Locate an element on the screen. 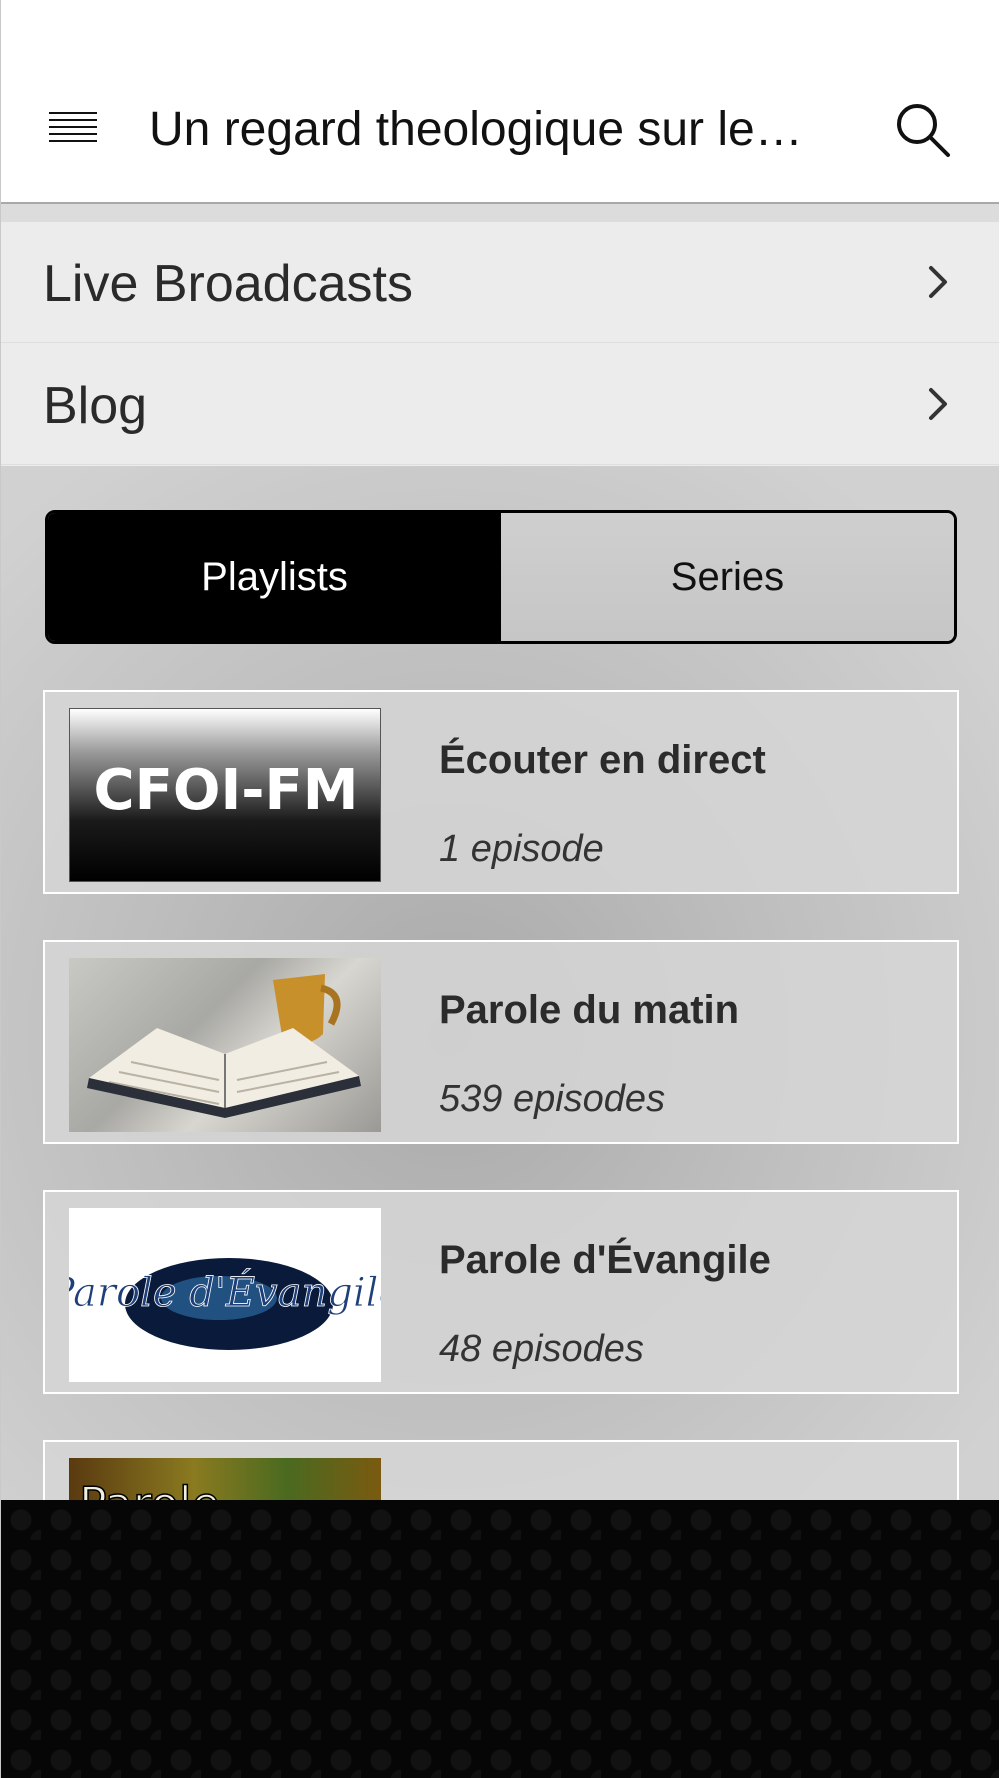  playlist-card: CFOI-FM Écouter en direct 1 episode is located at coordinates (501, 792).